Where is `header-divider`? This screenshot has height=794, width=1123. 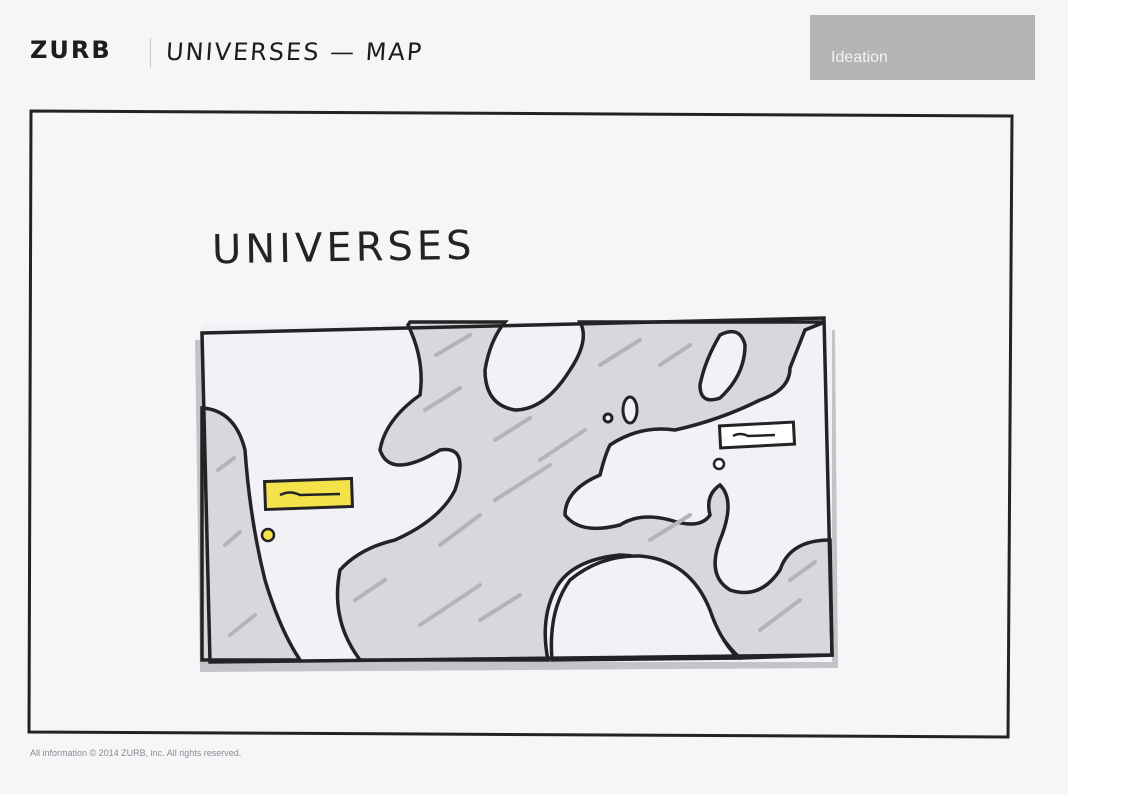 header-divider is located at coordinates (150, 53).